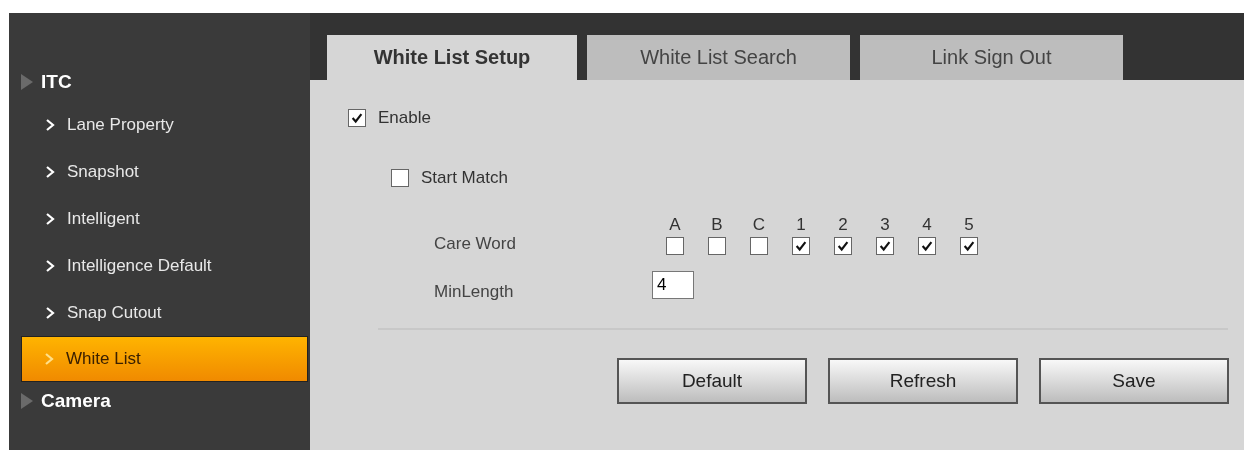 This screenshot has height=450, width=1244. I want to click on menu-group: Camera, so click(76, 401).